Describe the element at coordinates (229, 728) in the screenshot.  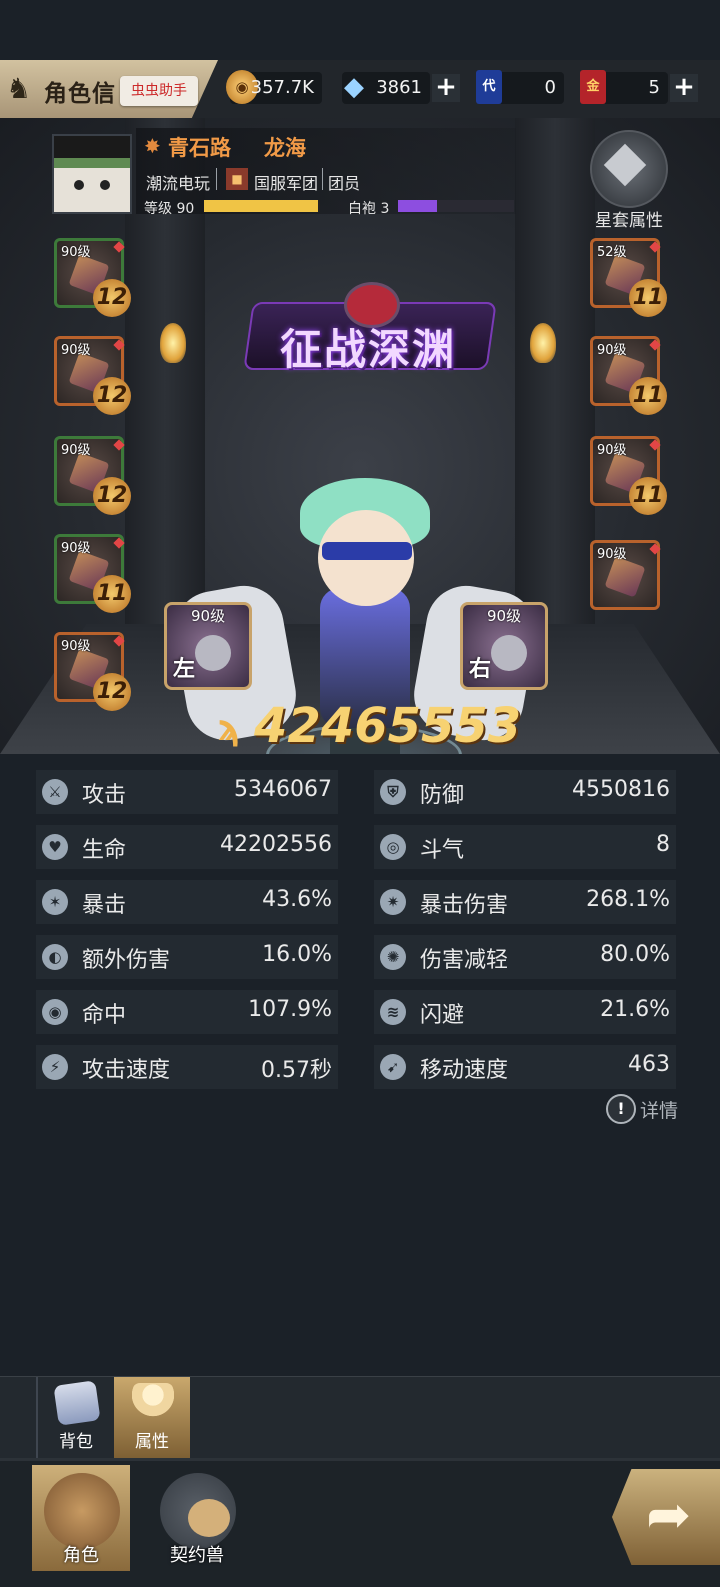
I see `power-icon: ϡ` at that location.